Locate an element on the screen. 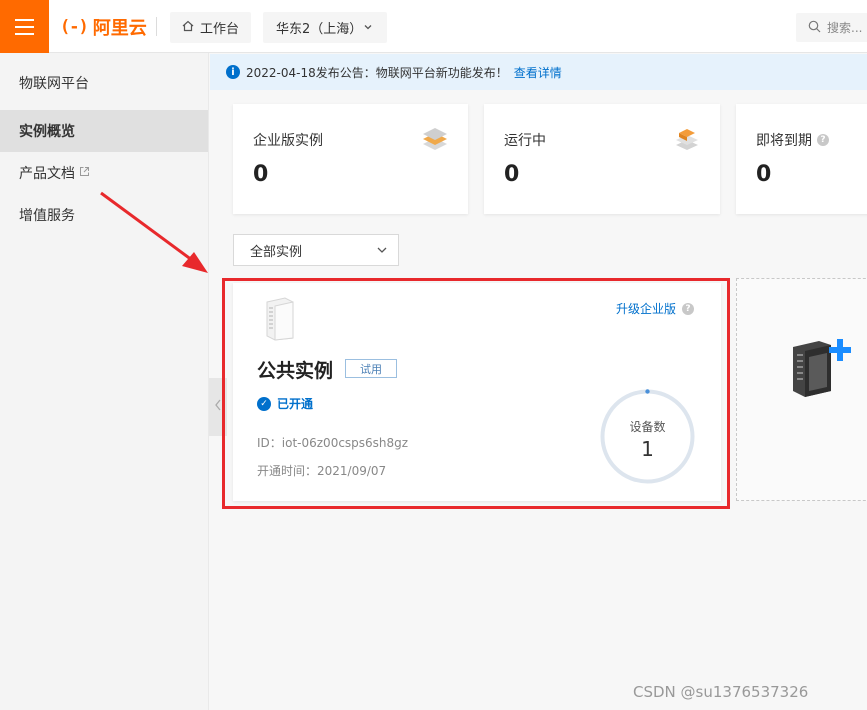 The image size is (867, 710). stat-label: 即将到期 is located at coordinates (784, 141).